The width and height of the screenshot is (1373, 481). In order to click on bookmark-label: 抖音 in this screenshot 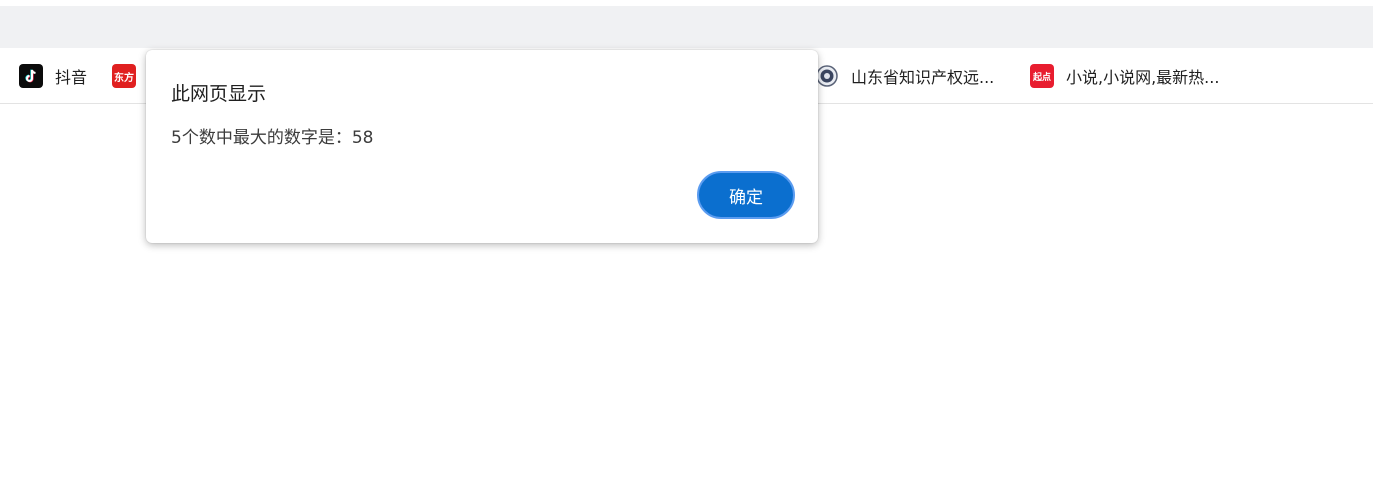, I will do `click(71, 77)`.